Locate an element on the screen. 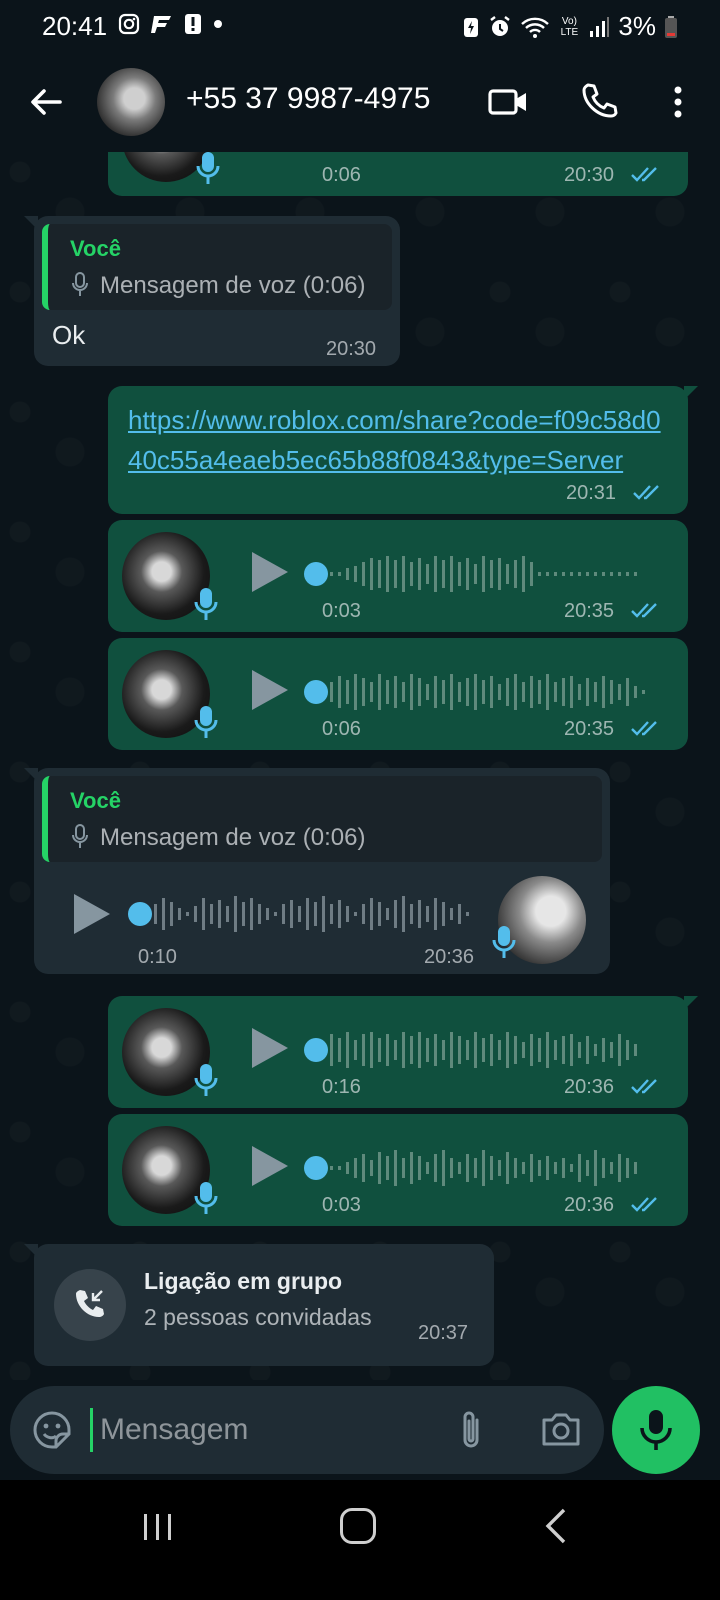 This screenshot has height=1600, width=720. incoming-call-icon is located at coordinates (90, 1303).